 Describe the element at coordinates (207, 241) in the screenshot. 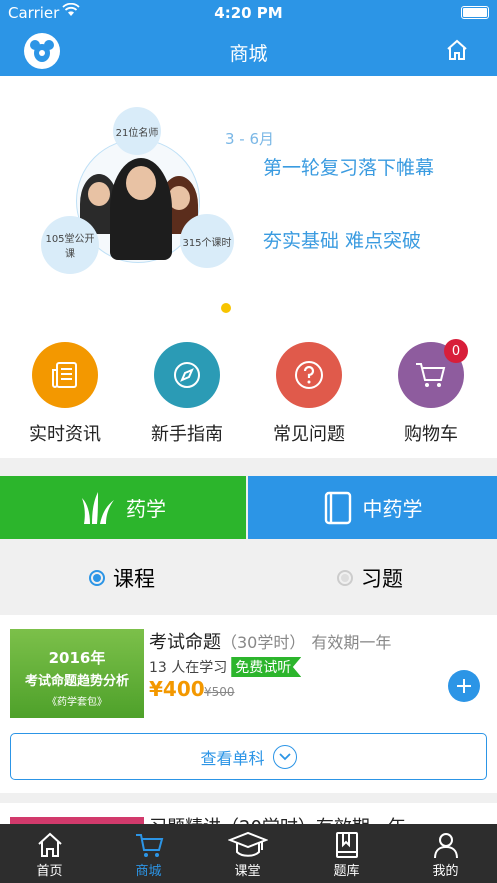

I see `bubble-hours: 315个课时` at that location.